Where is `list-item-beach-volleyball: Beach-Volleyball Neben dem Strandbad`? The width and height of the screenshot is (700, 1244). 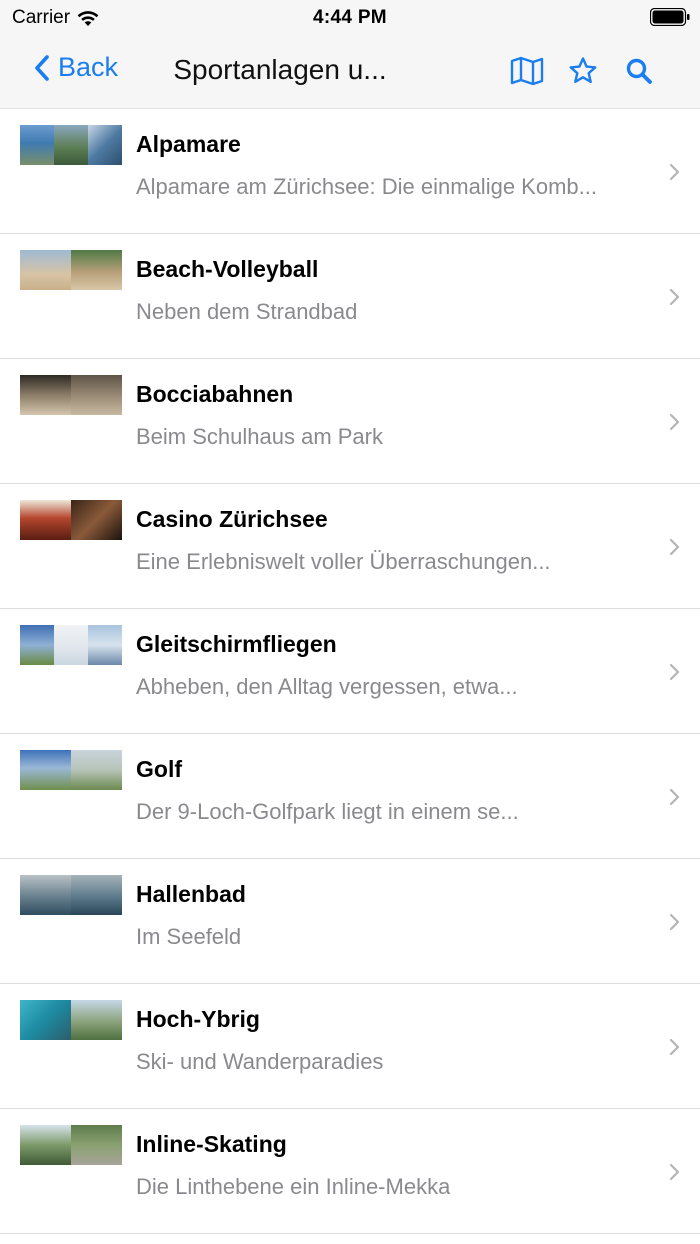 list-item-beach-volleyball: Beach-Volleyball Neben dem Strandbad is located at coordinates (350, 296).